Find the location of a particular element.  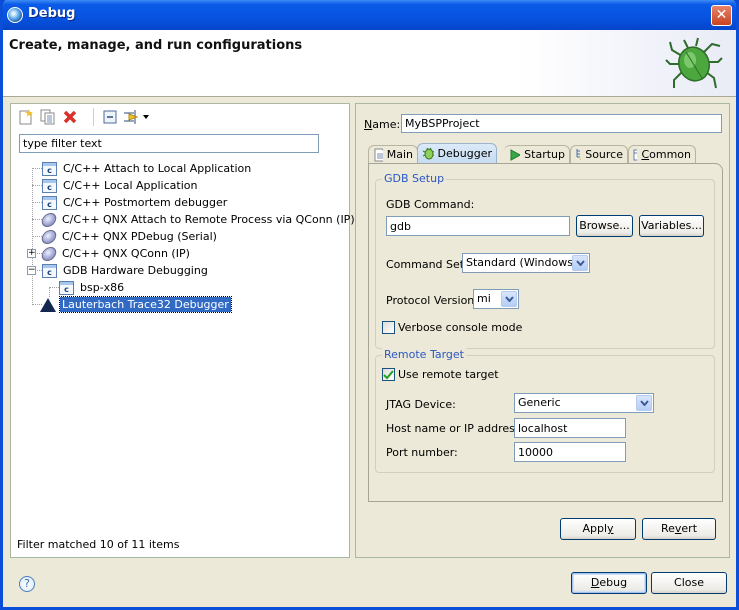

command-set-select: Standard (Windows) is located at coordinates (526, 263).